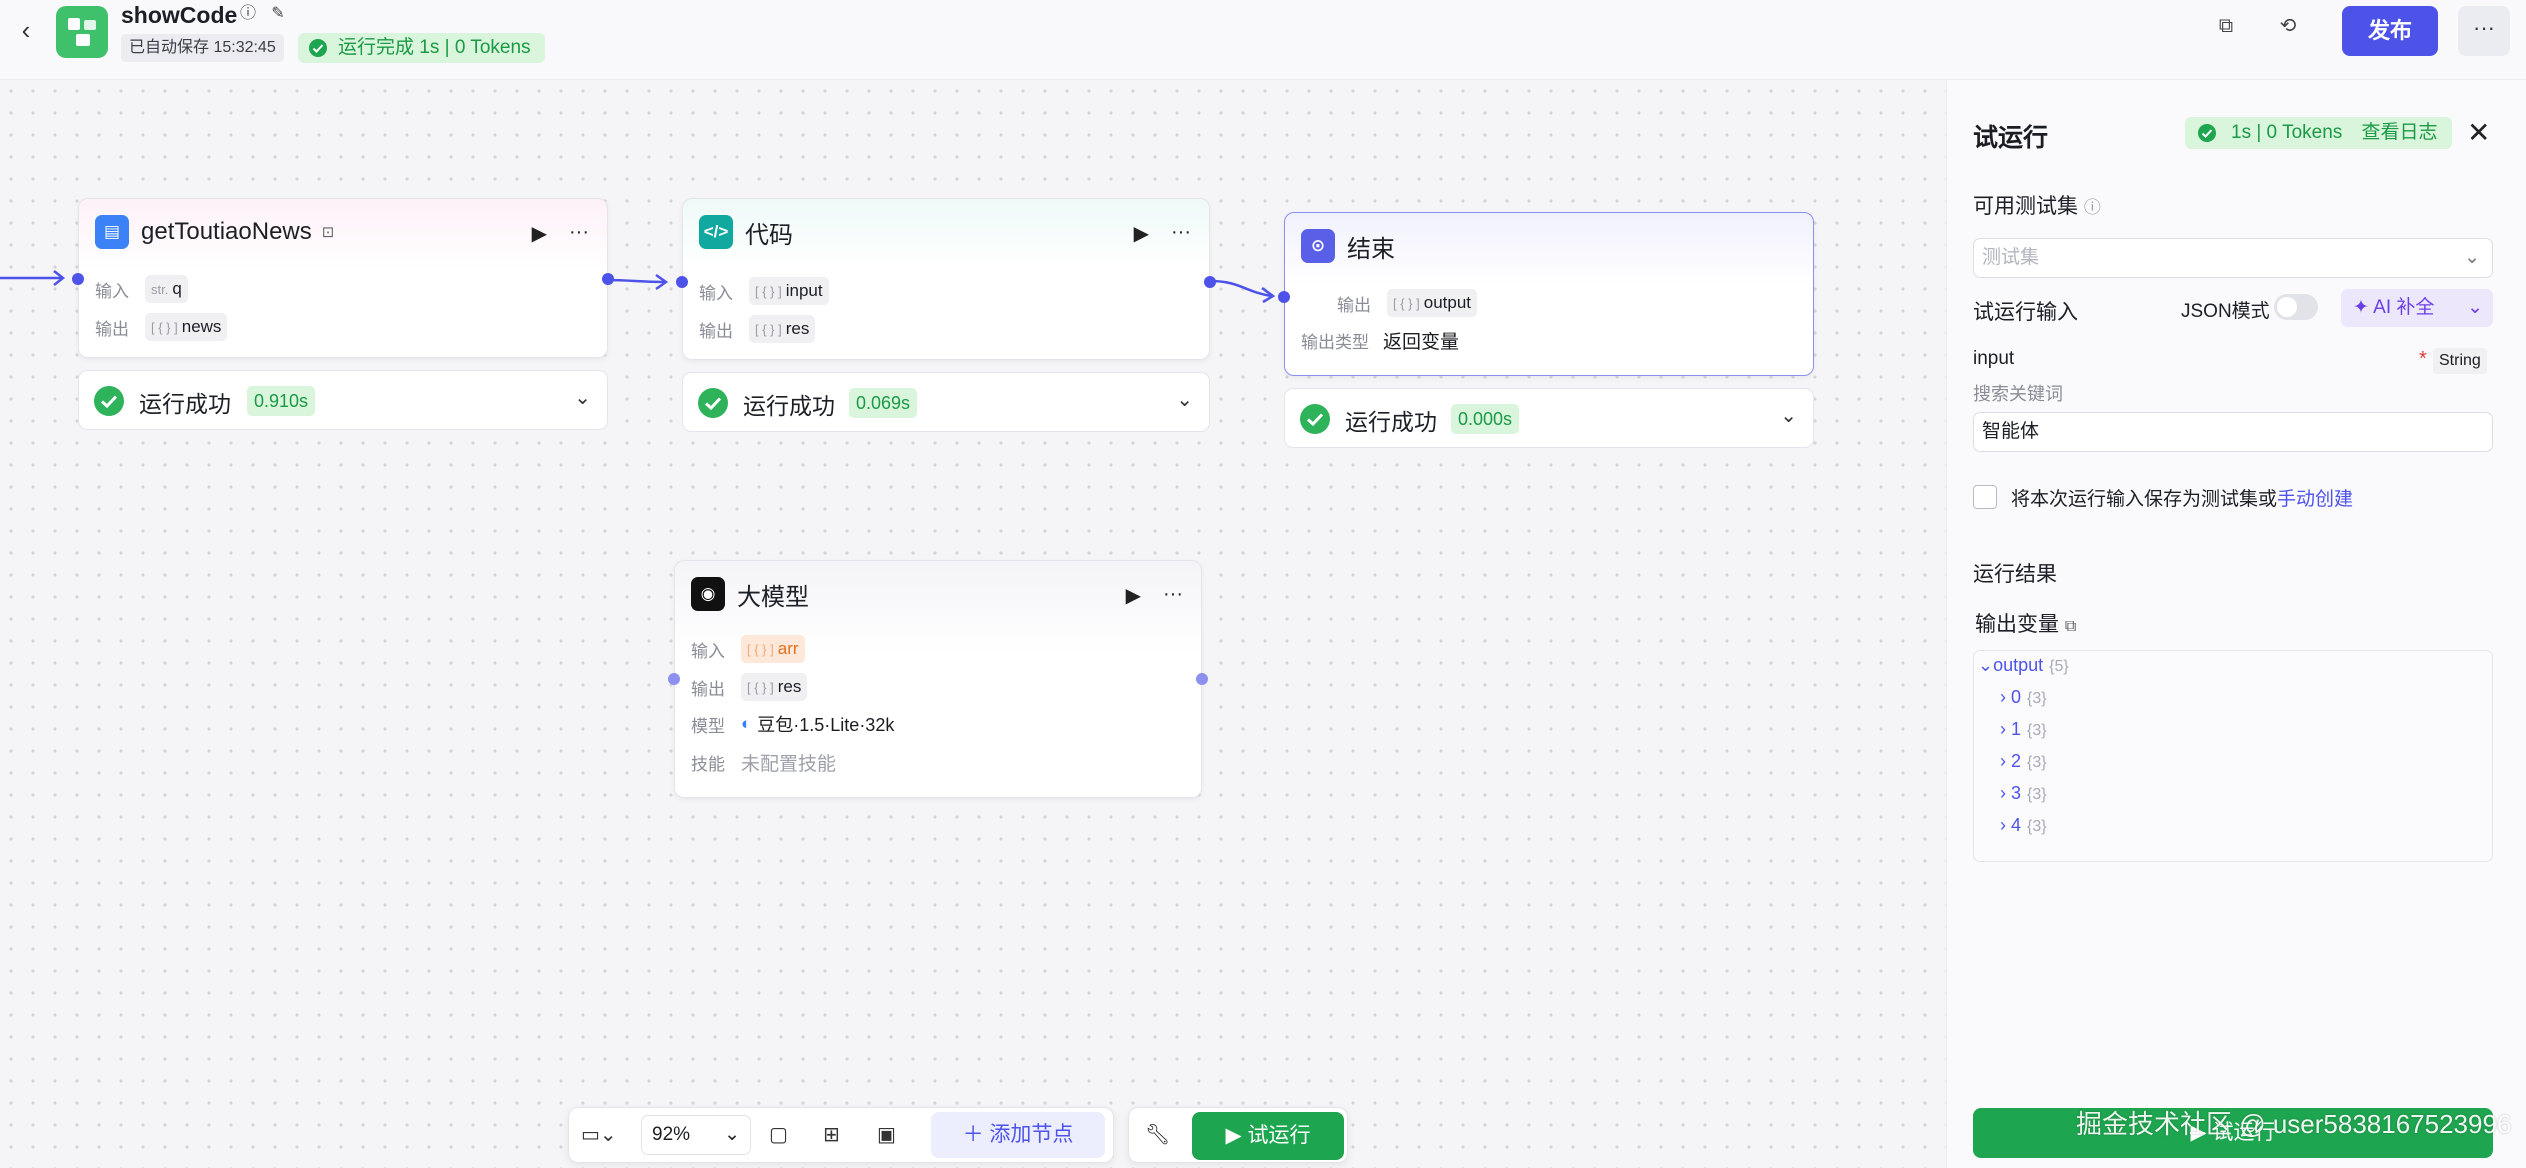  I want to click on tree-item: › 2 {3}, so click(2023, 761).